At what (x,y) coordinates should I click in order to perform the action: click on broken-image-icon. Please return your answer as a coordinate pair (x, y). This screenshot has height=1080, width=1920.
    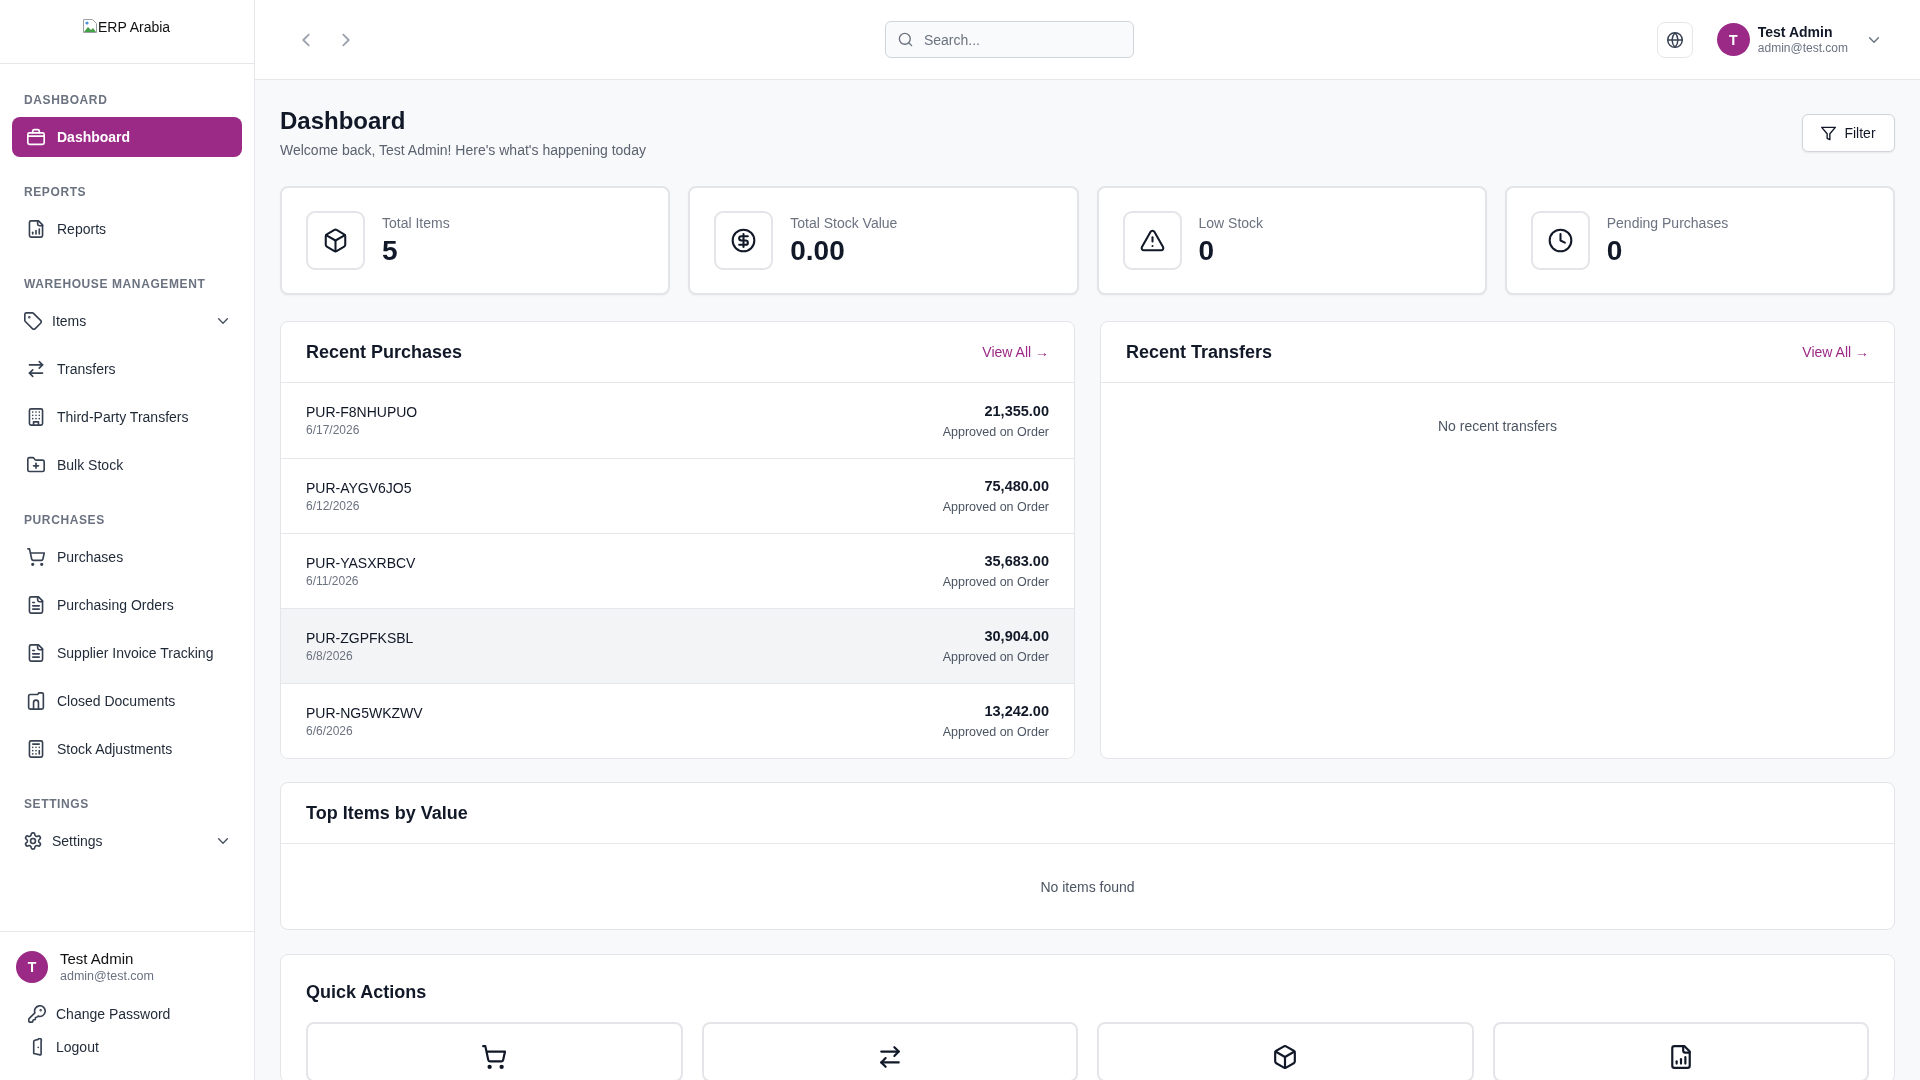
    Looking at the image, I should click on (90, 26).